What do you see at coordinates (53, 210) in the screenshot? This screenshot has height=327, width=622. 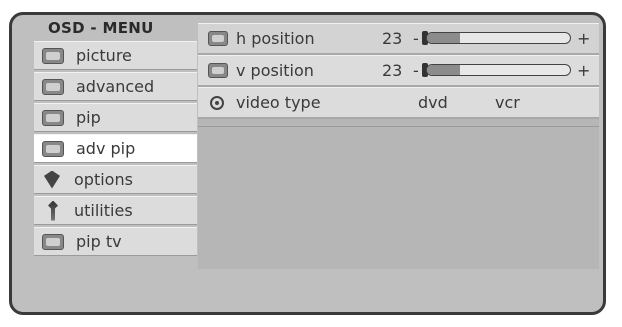 I see `utilities-icon` at bounding box center [53, 210].